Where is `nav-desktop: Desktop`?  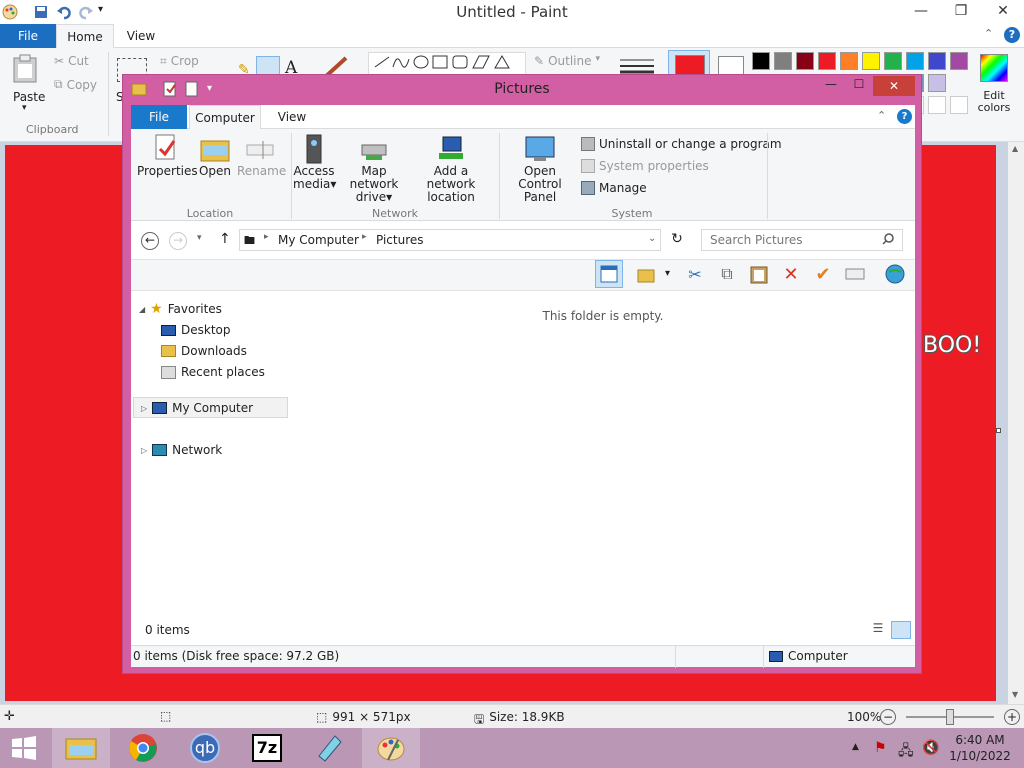
nav-desktop: Desktop is located at coordinates (196, 330).